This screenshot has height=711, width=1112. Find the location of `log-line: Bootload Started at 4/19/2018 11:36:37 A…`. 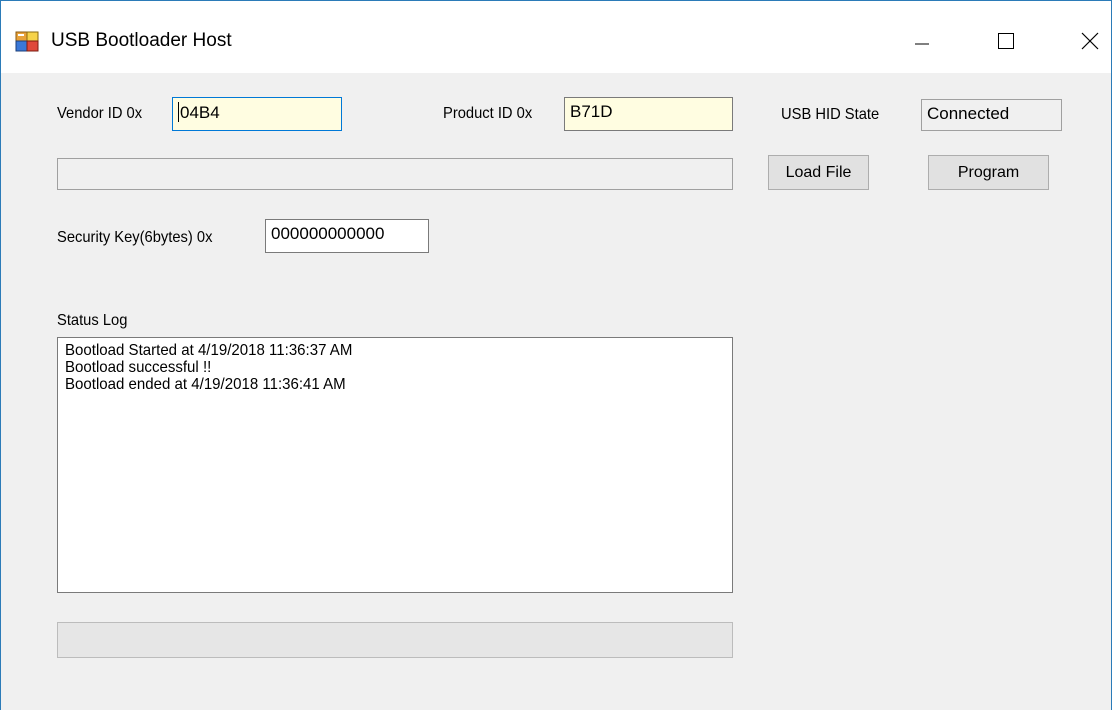

log-line: Bootload Started at 4/19/2018 11:36:37 A… is located at coordinates (209, 350).